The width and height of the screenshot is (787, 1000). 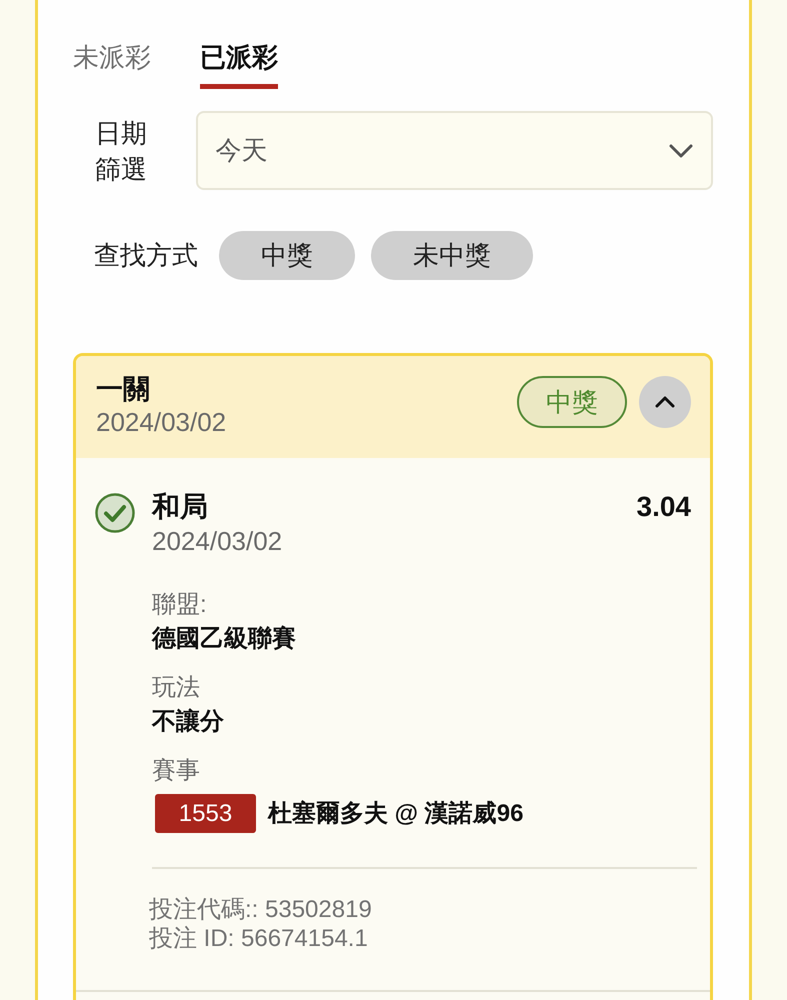 I want to click on bet-type: 一關, so click(x=123, y=389).